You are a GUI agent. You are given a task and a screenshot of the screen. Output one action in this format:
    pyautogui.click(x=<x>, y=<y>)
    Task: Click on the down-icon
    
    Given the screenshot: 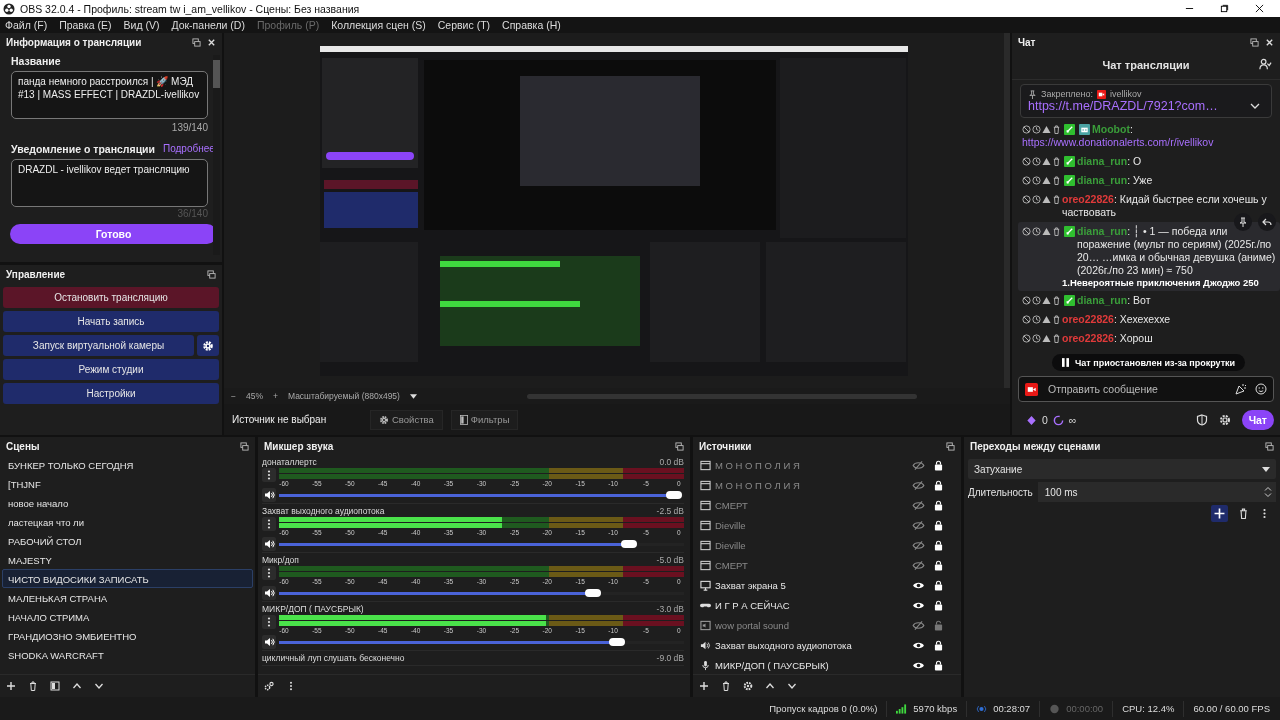 What is the action you would take?
    pyautogui.click(x=792, y=686)
    